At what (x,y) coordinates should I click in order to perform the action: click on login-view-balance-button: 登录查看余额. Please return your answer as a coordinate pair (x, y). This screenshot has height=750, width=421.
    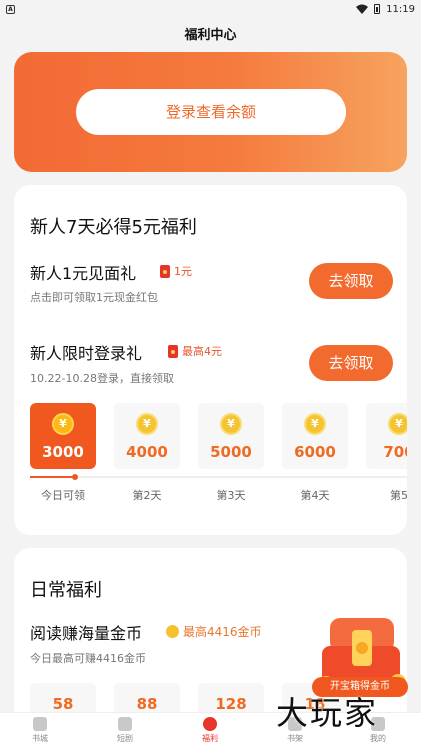
    Looking at the image, I should click on (211, 112).